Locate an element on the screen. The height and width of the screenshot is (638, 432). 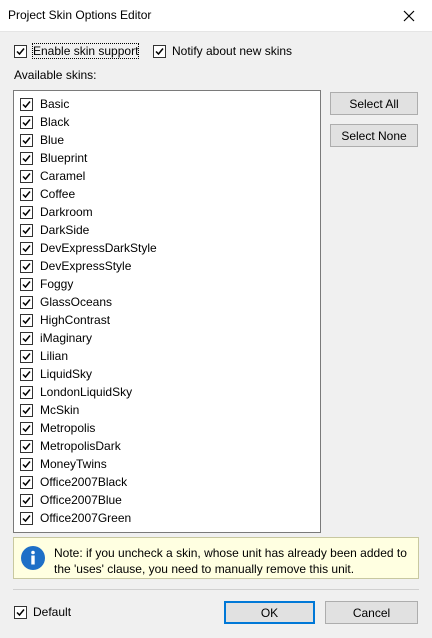
skin-list-item: Coffee is located at coordinates (47, 194).